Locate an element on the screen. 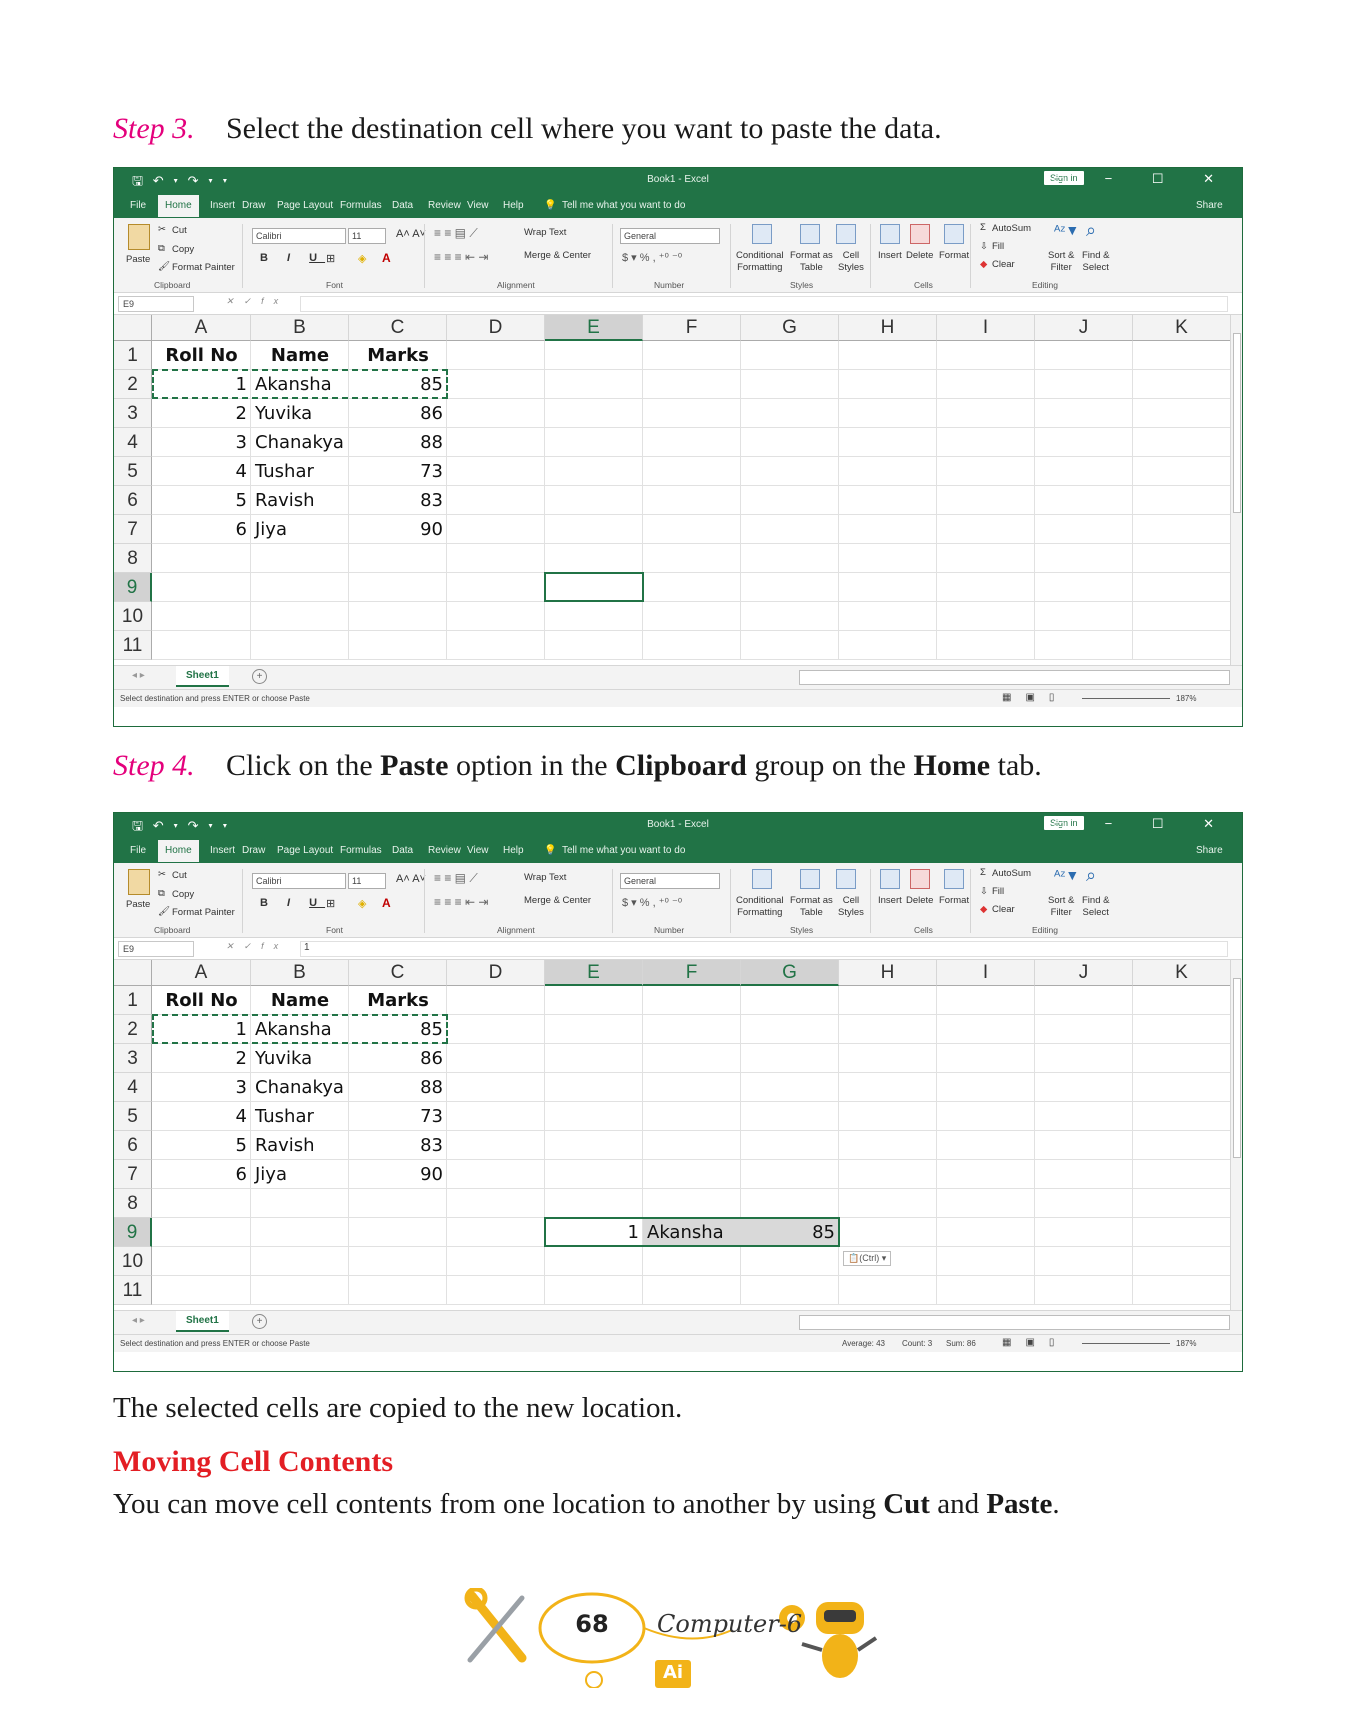  delete-cells-icon is located at coordinates (920, 879).